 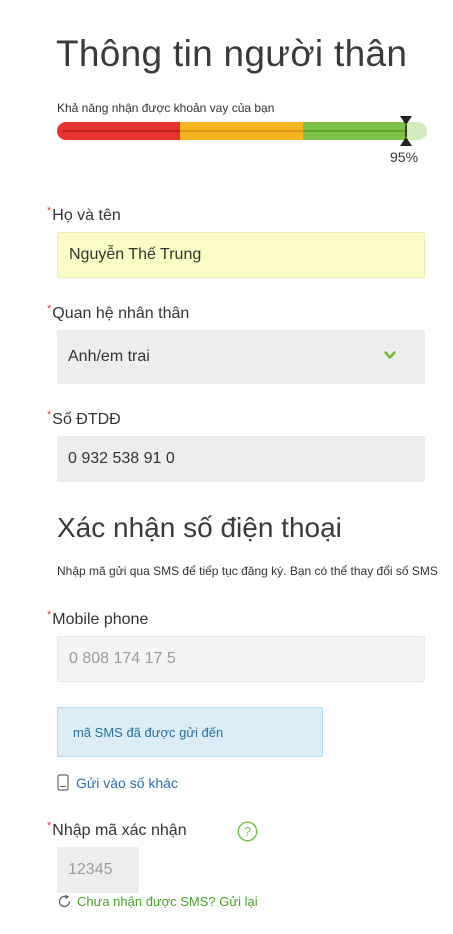 What do you see at coordinates (241, 459) in the screenshot?
I see `phone-input: 0 932 538 91 0` at bounding box center [241, 459].